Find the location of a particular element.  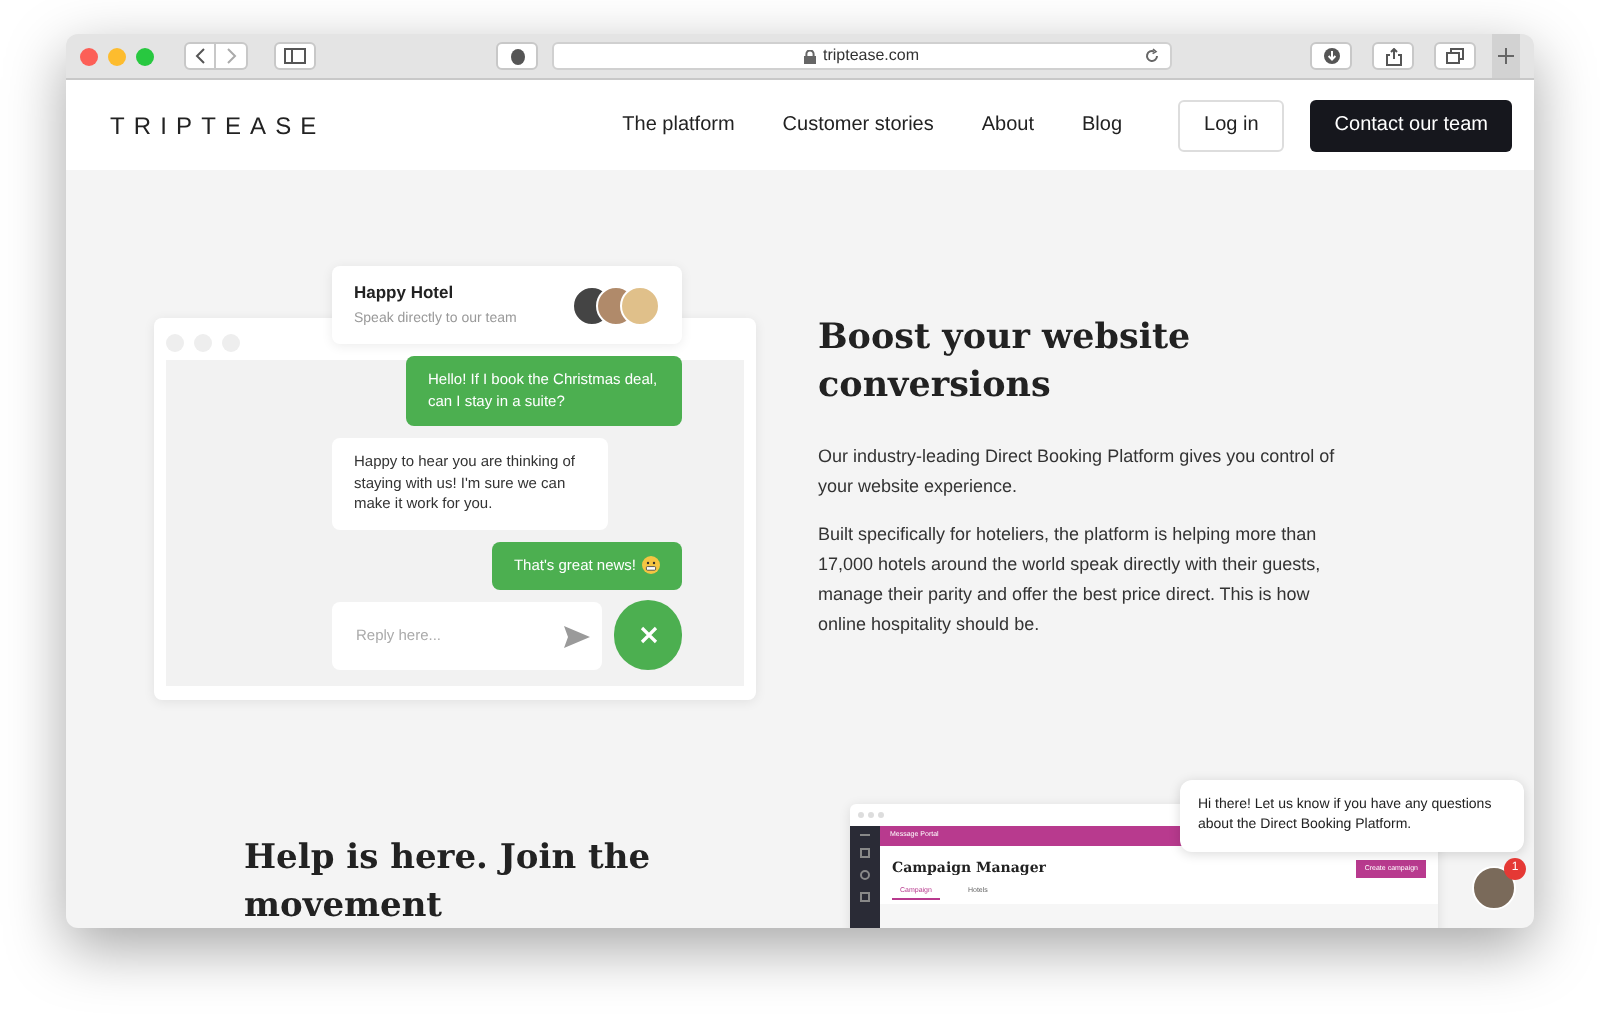

nav-link: About is located at coordinates (1008, 125).